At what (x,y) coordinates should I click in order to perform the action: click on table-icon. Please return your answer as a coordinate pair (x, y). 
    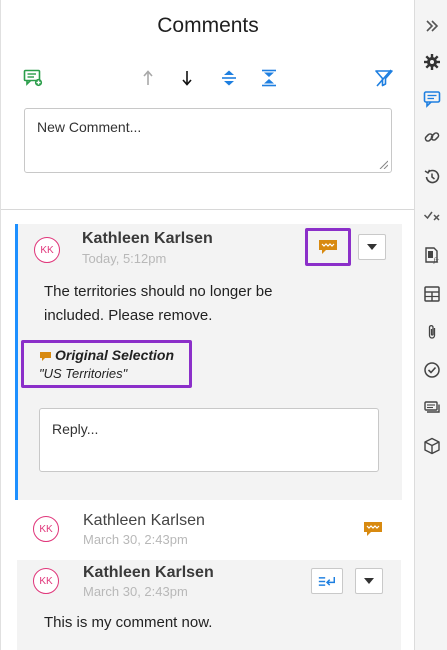
    Looking at the image, I should click on (432, 294).